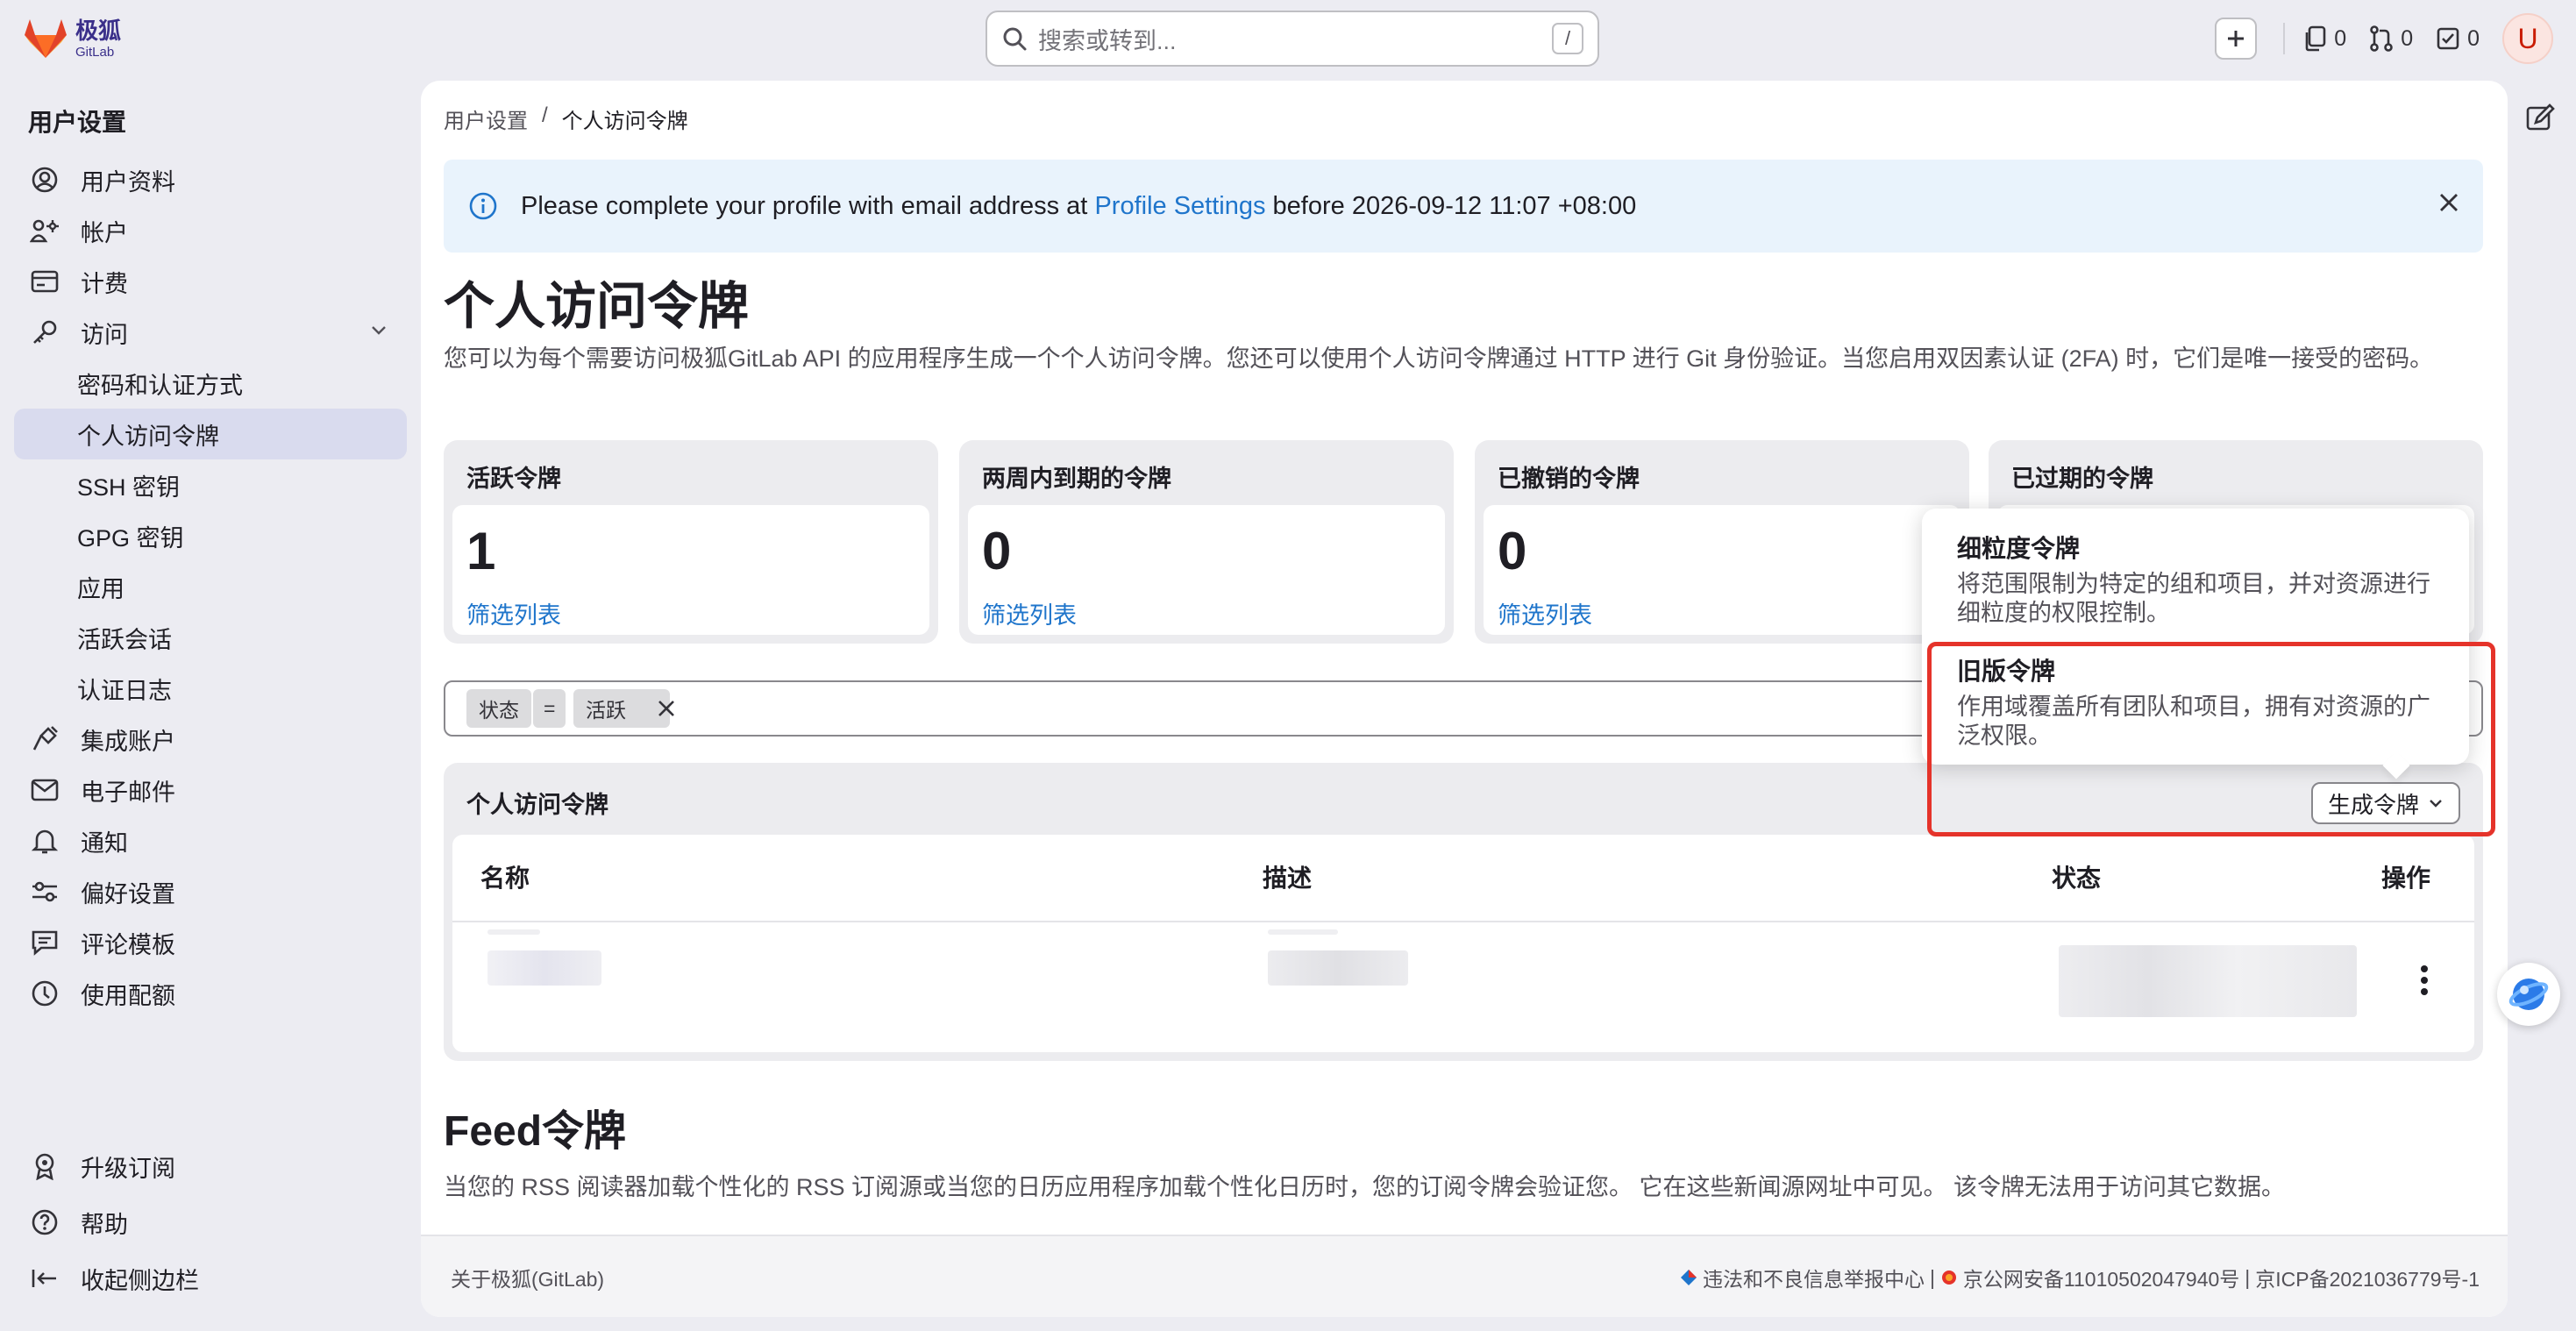  What do you see at coordinates (2528, 994) in the screenshot?
I see `floating-assistant-button` at bounding box center [2528, 994].